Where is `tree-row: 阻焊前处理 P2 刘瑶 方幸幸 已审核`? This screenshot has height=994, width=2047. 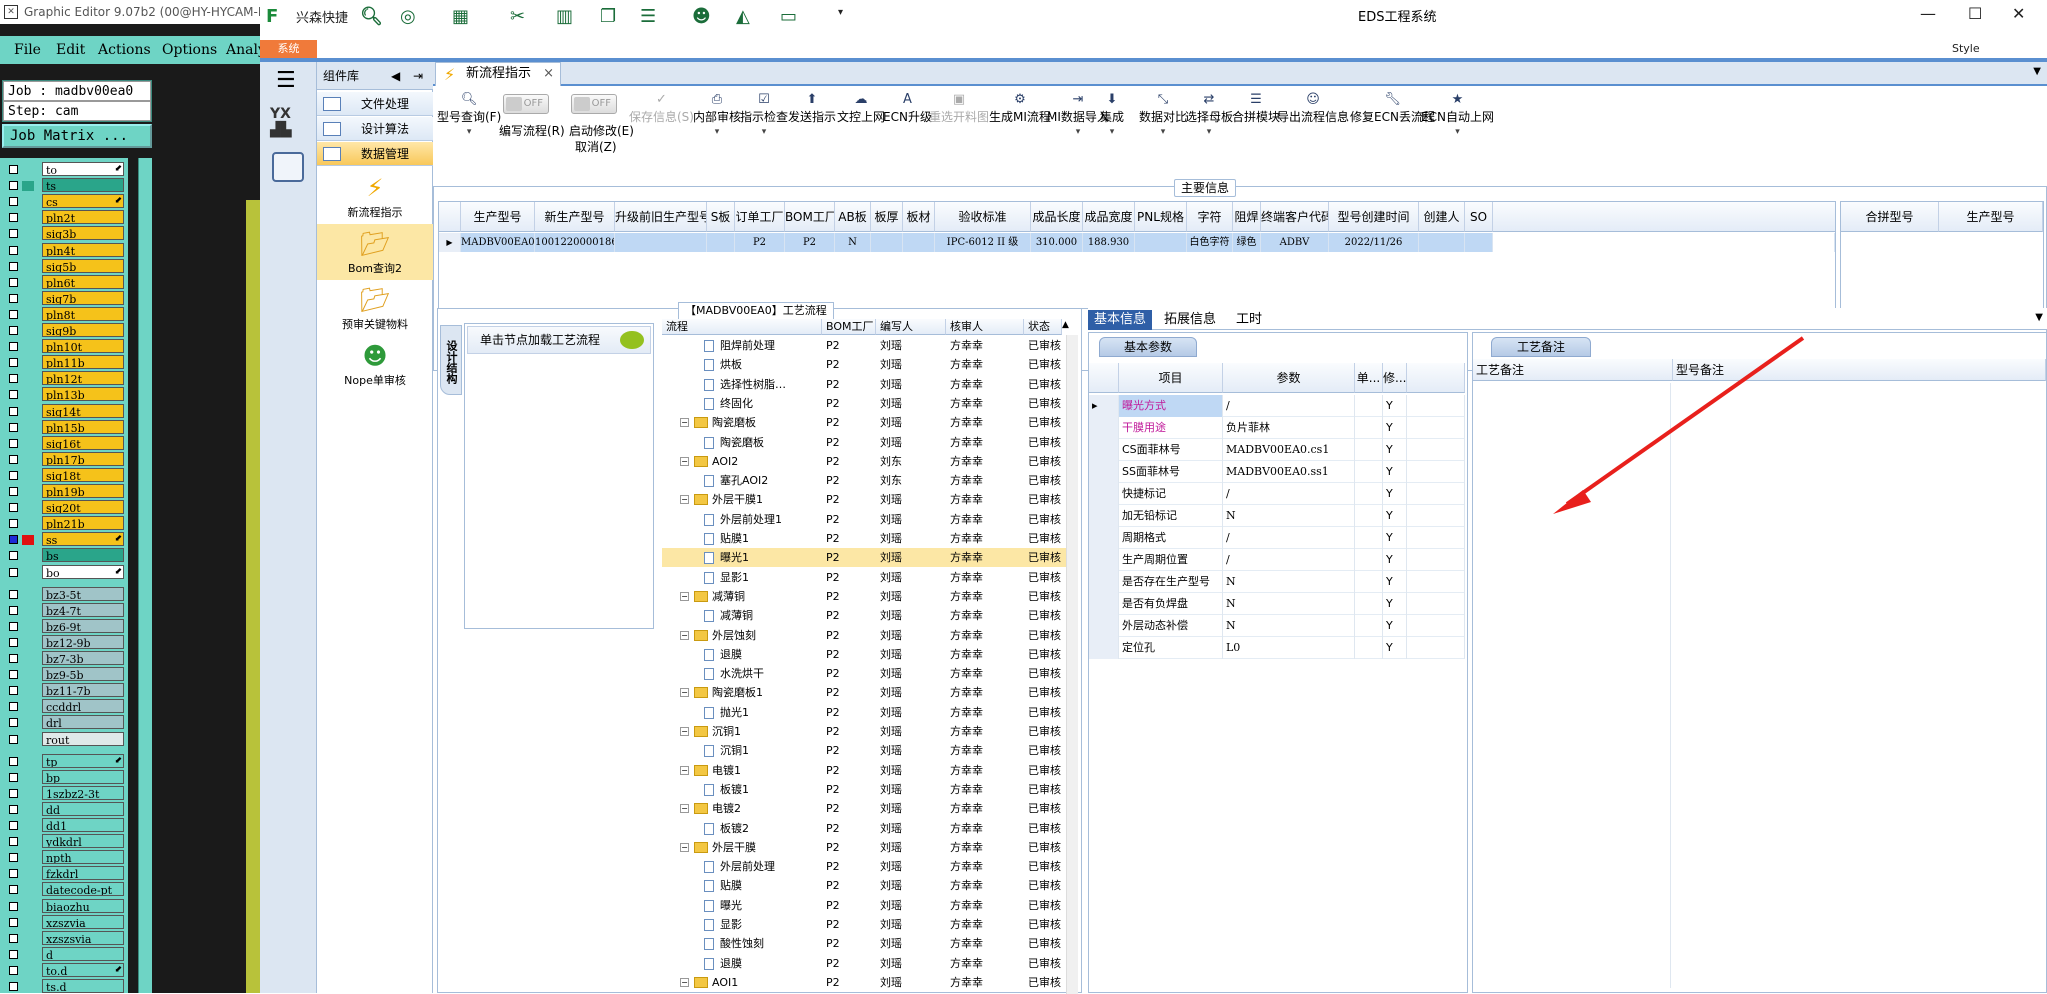
tree-row: 阻焊前处理 P2 刘瑶 方幸幸 已审核 is located at coordinates (867, 345).